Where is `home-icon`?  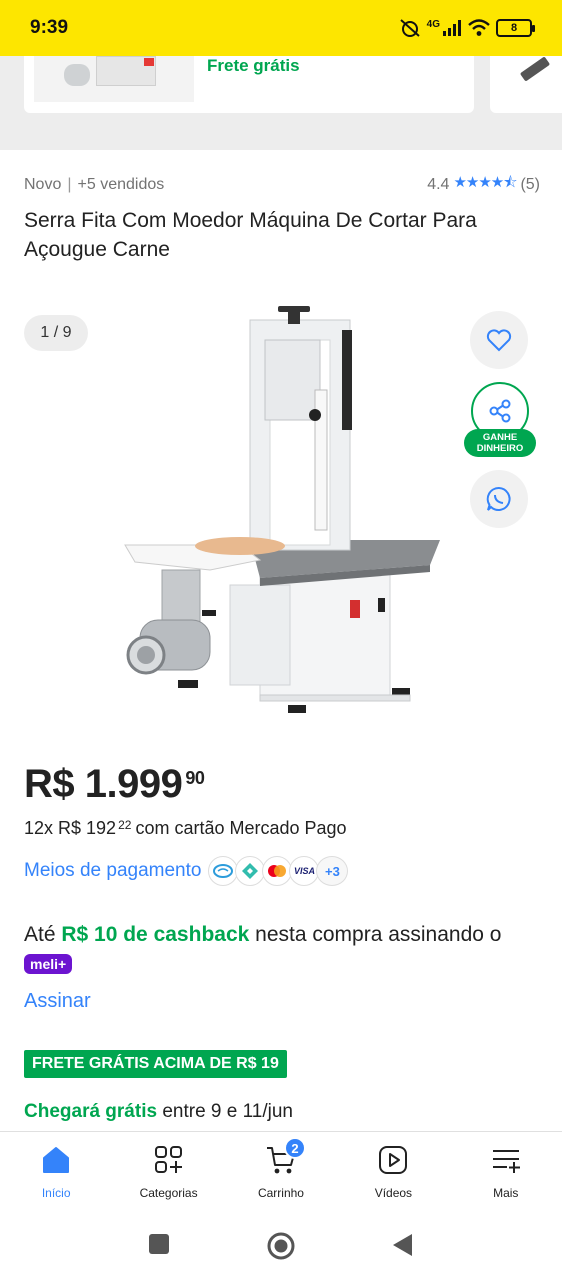 home-icon is located at coordinates (56, 1160).